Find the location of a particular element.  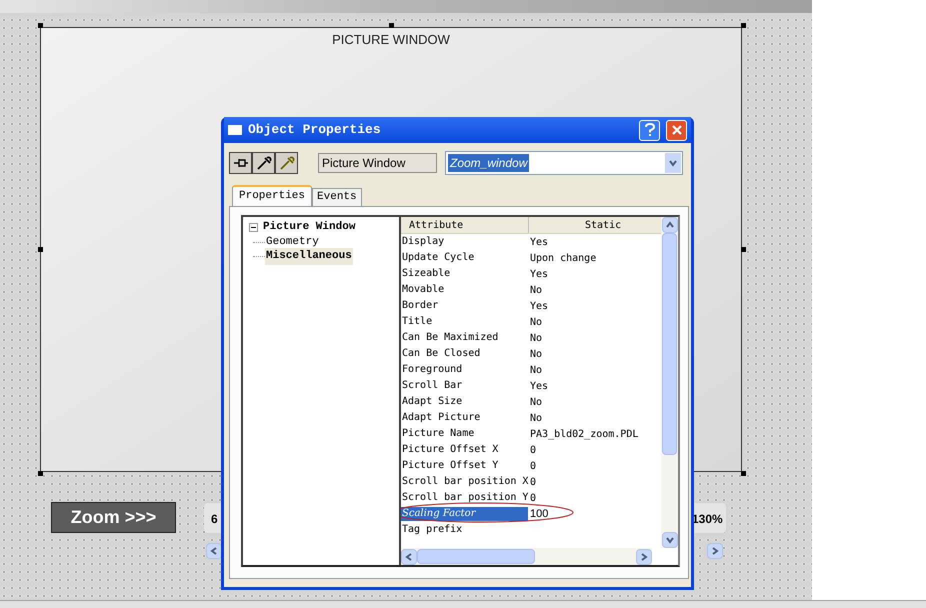

attribute-cell: Tag prefix is located at coordinates (464, 530).